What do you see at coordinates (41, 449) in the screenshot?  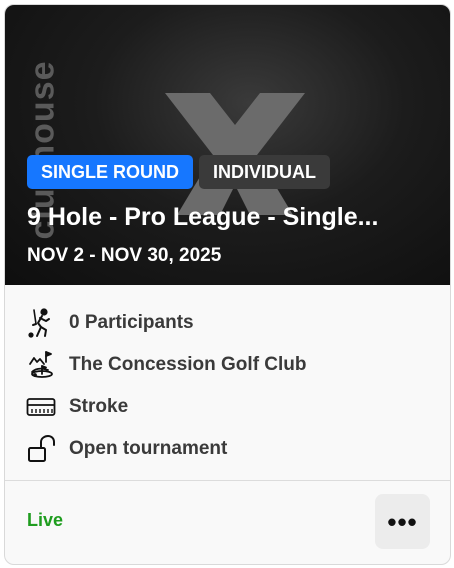 I see `unlock-icon` at bounding box center [41, 449].